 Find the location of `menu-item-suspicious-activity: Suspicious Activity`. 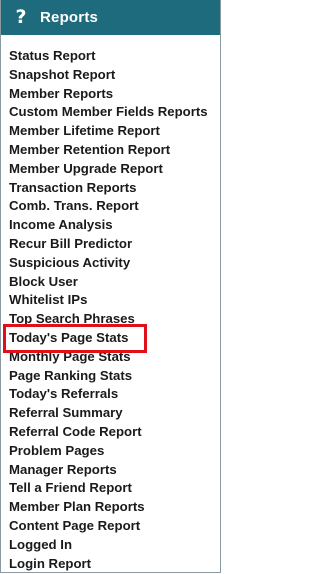

menu-item-suspicious-activity: Suspicious Activity is located at coordinates (108, 263).